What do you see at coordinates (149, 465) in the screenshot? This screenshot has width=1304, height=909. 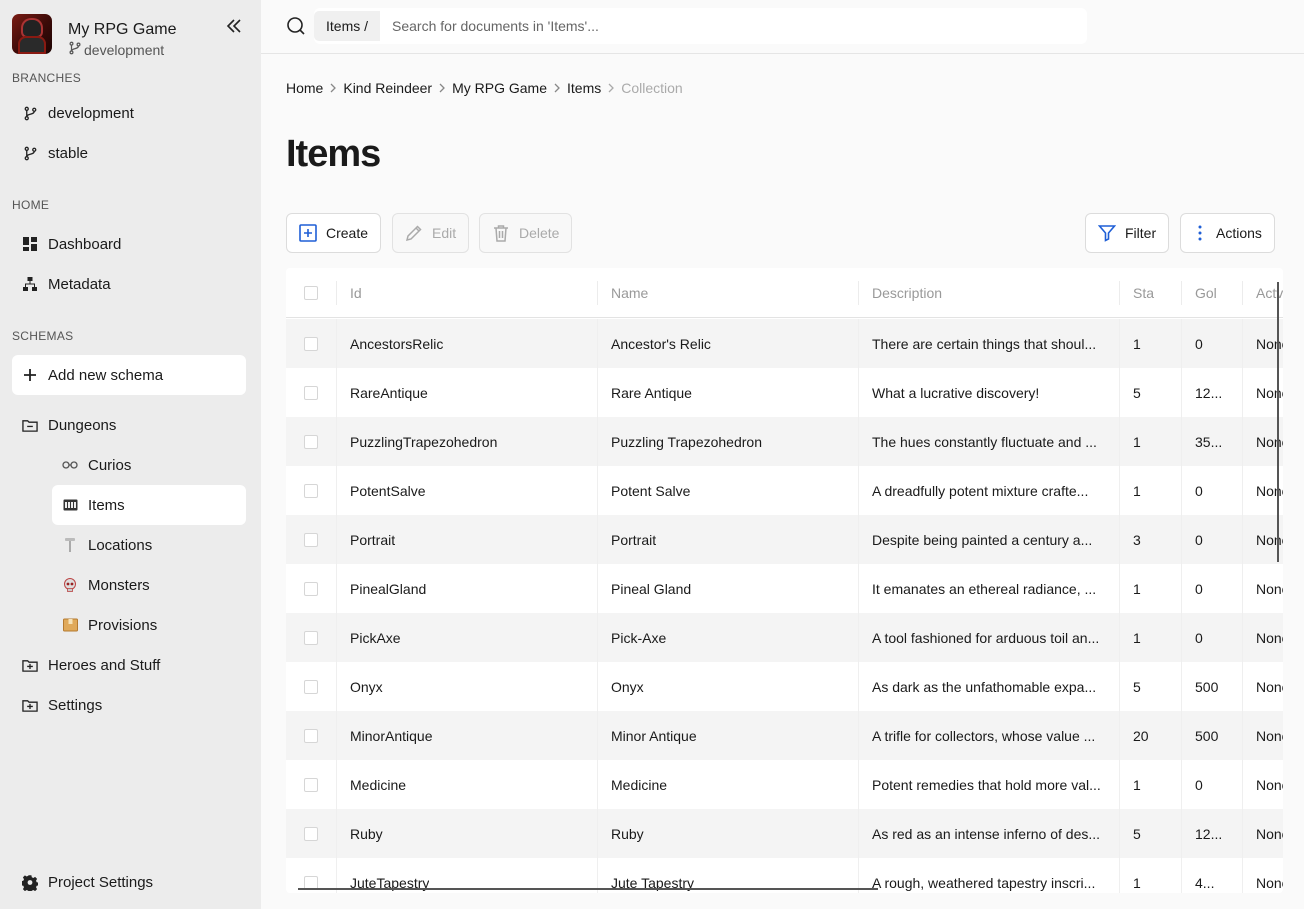 I see `schema-item-curios: Curios` at bounding box center [149, 465].